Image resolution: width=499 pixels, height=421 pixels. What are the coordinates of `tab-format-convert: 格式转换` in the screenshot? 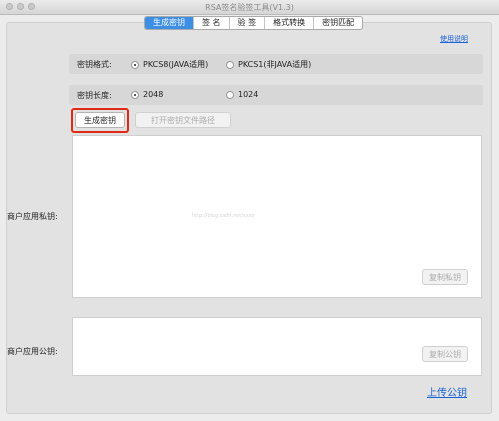 It's located at (290, 23).